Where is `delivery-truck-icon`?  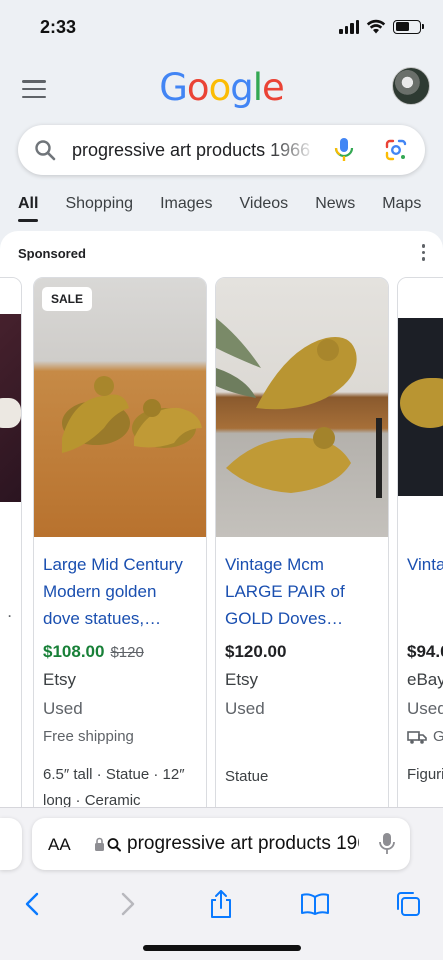 delivery-truck-icon is located at coordinates (417, 737).